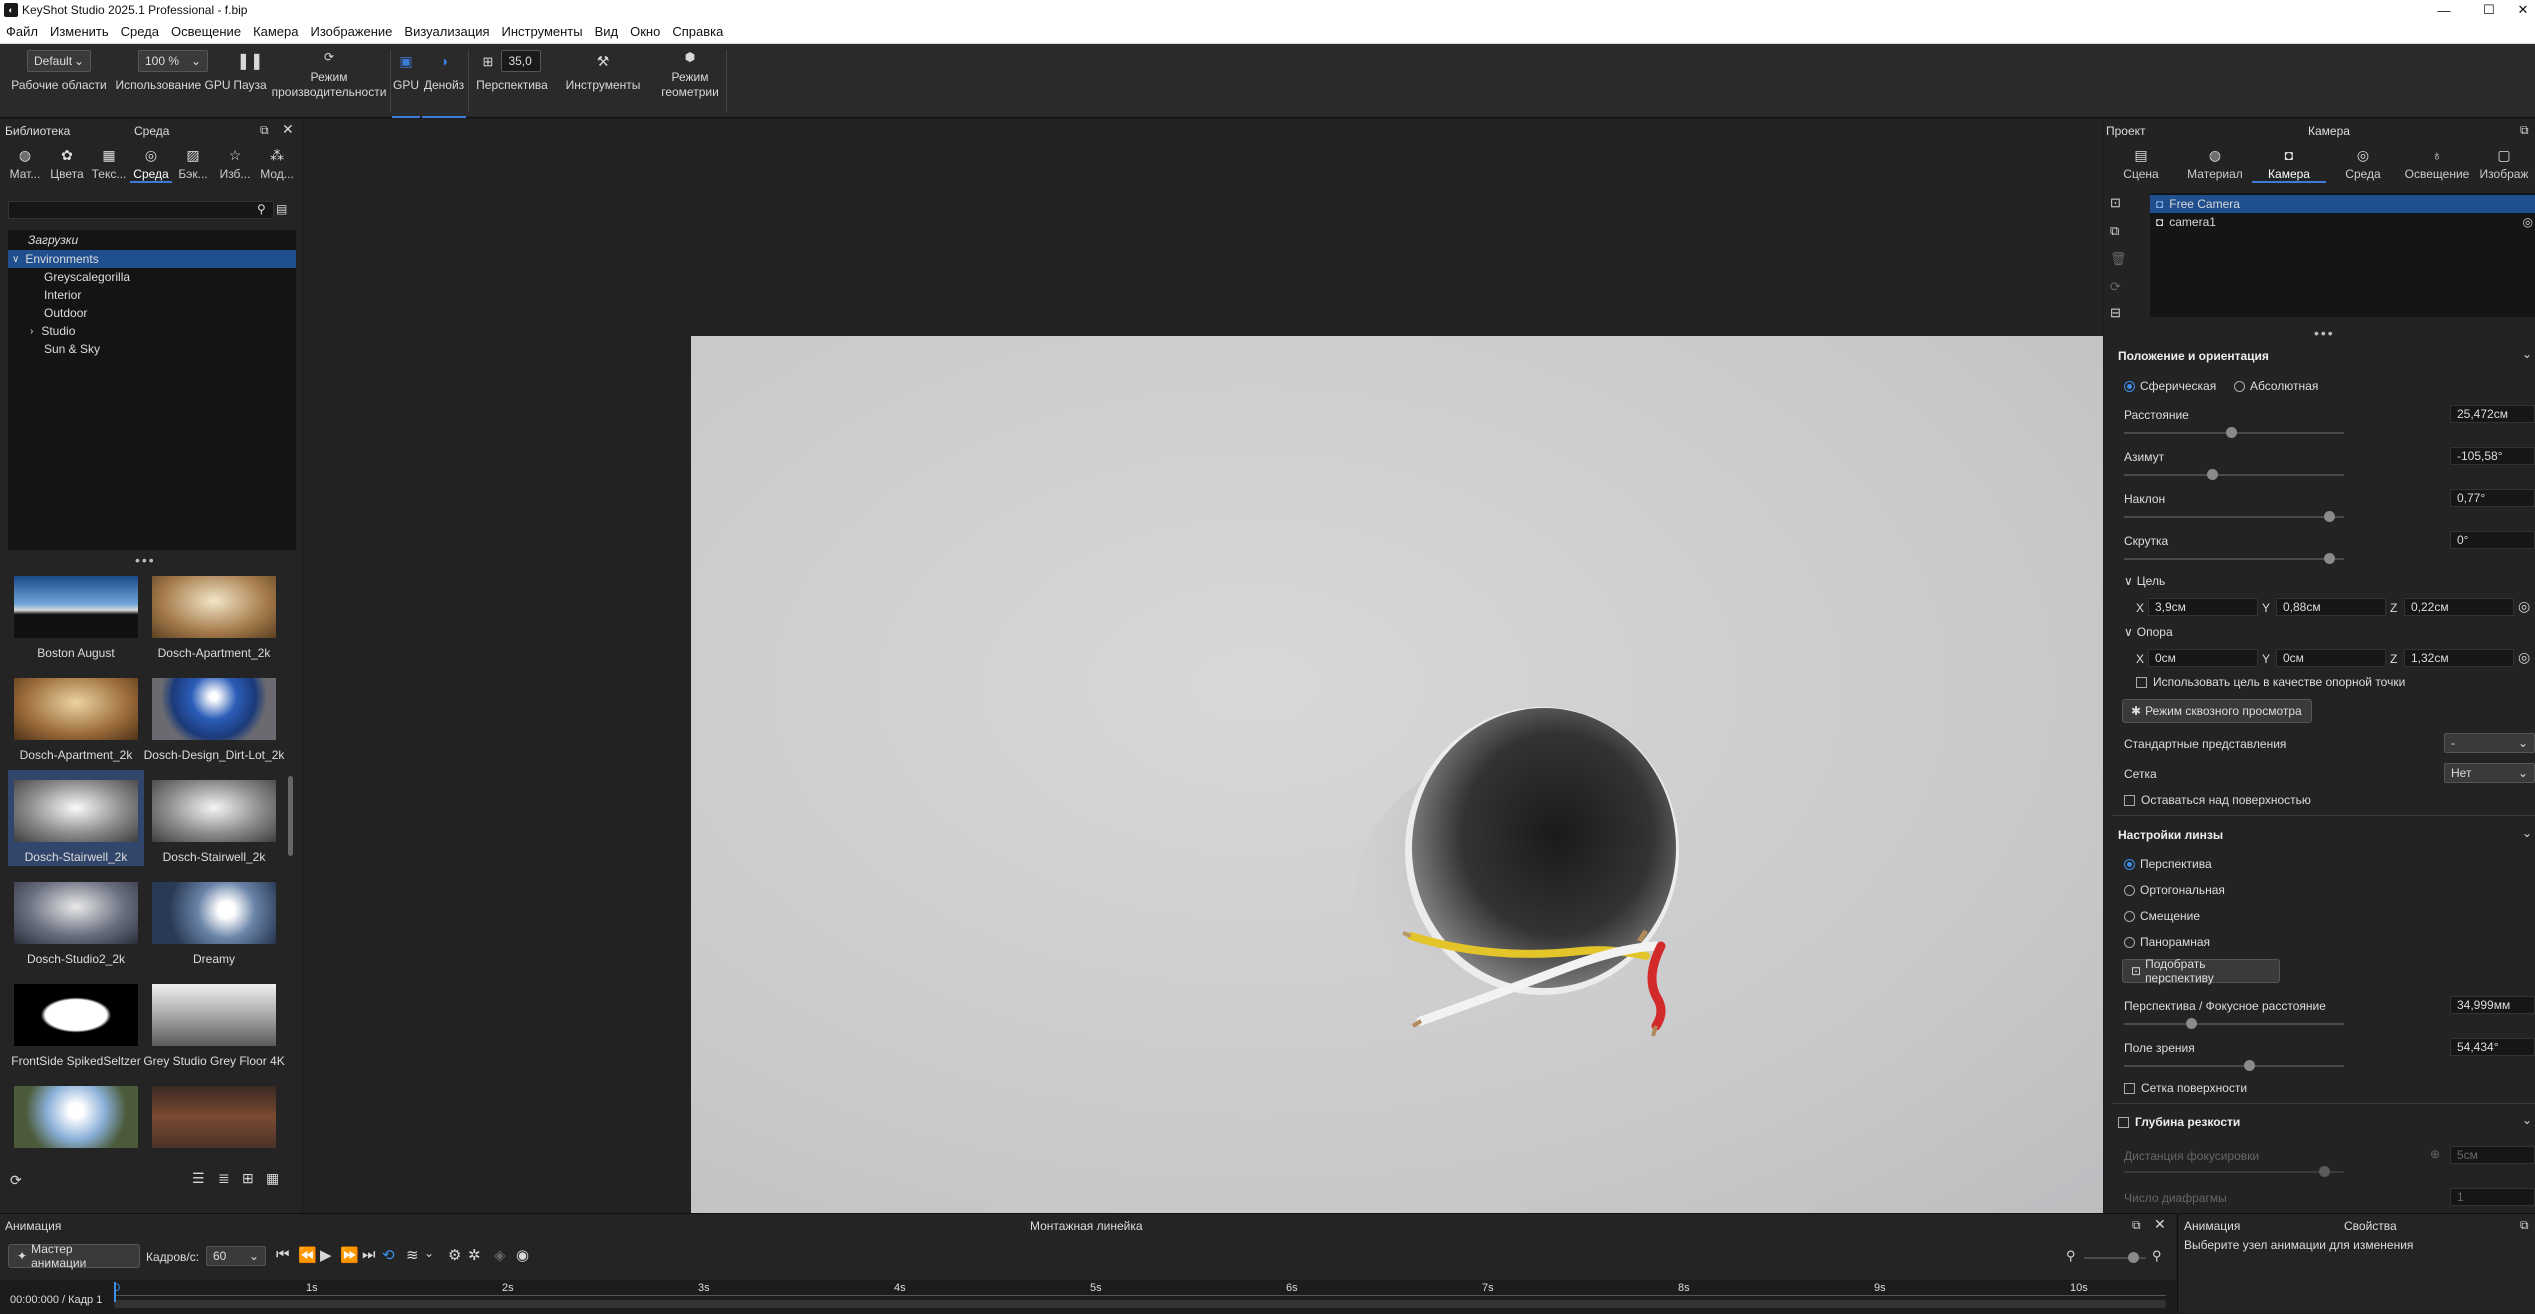 This screenshot has width=2535, height=1314. What do you see at coordinates (2489, 10) in the screenshot?
I see `maximize-icon: ☐` at bounding box center [2489, 10].